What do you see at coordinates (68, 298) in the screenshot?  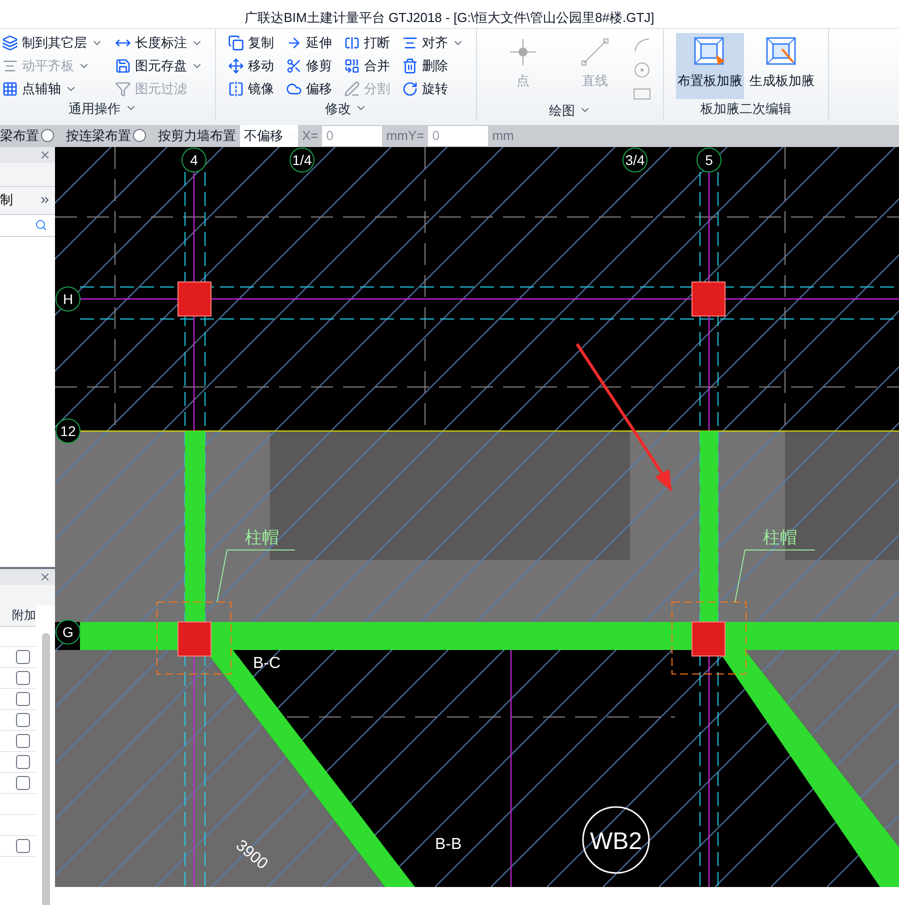 I see `axis-bubble: H` at bounding box center [68, 298].